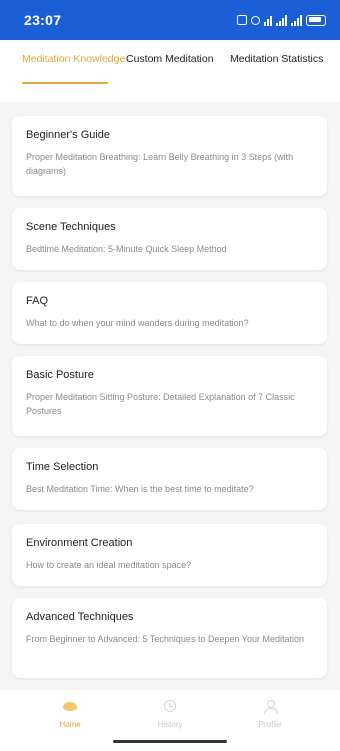  What do you see at coordinates (37, 301) in the screenshot?
I see `card-title: FAQ` at bounding box center [37, 301].